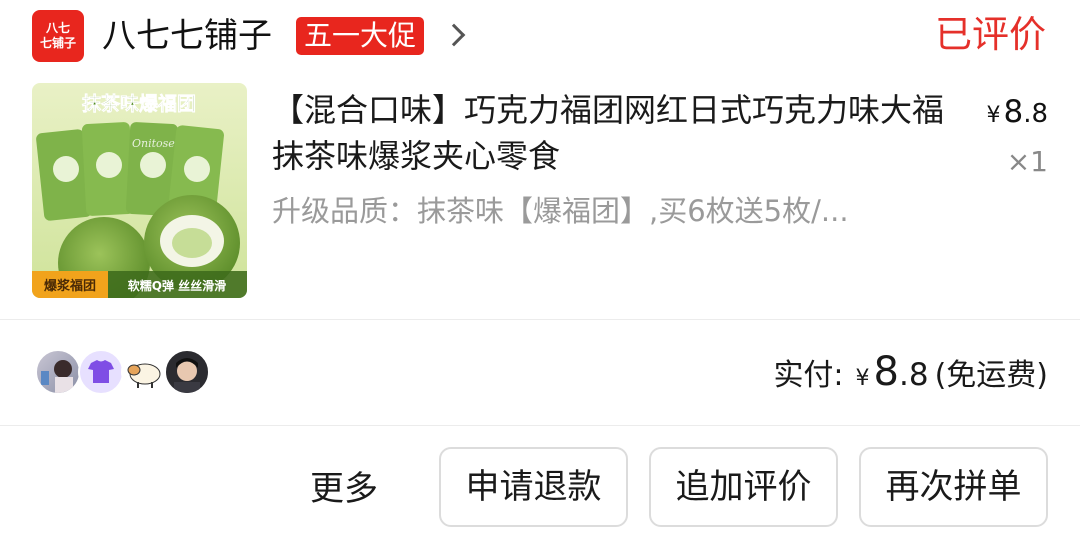 This screenshot has height=541, width=1080. What do you see at coordinates (862, 378) in the screenshot?
I see `paid-currency: ¥` at bounding box center [862, 378].